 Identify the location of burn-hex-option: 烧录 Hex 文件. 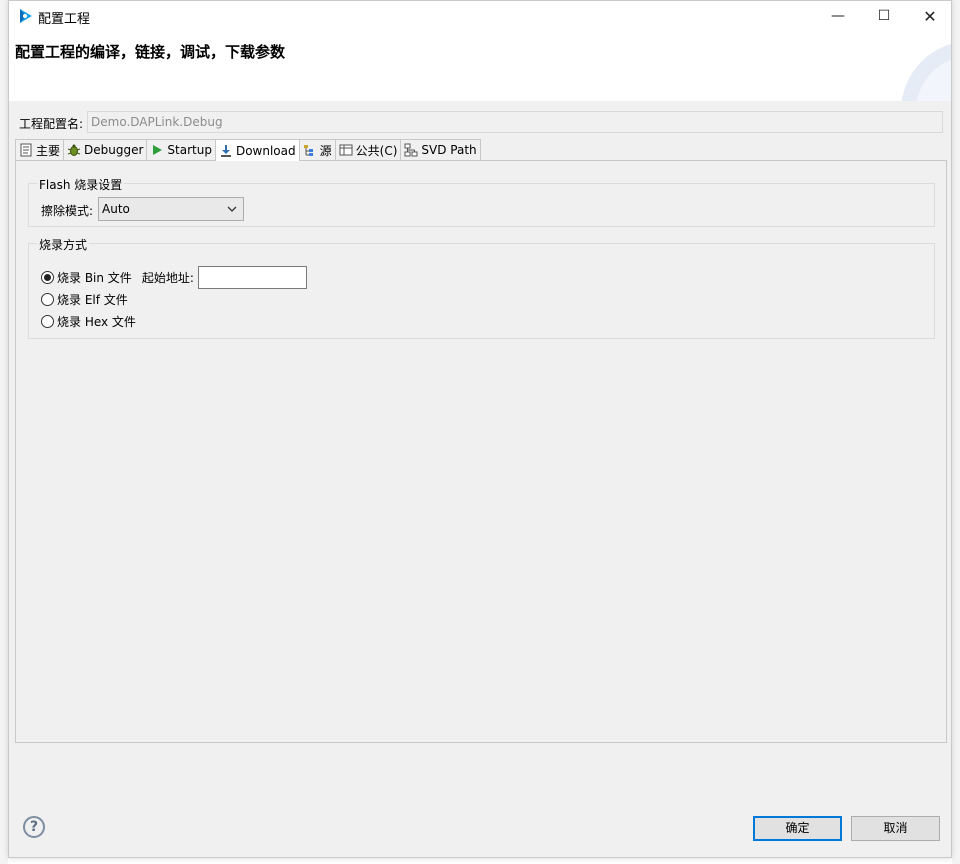
(88, 321).